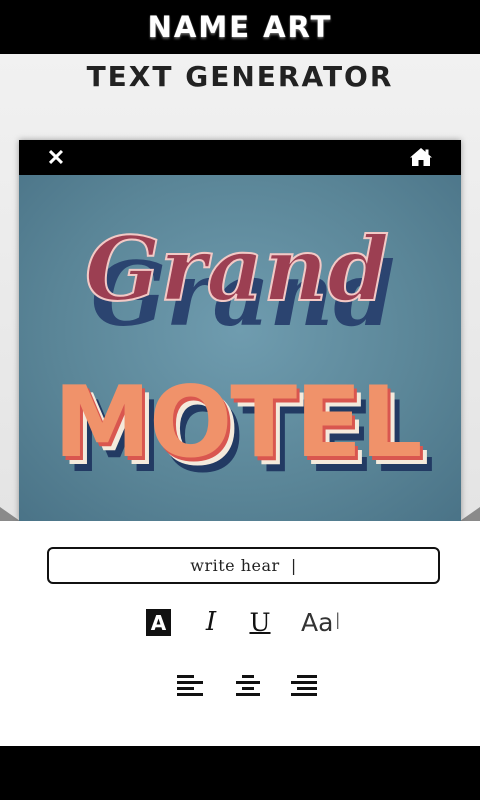 Image resolution: width=480 pixels, height=800 pixels. I want to click on app-header: NAME ART, so click(240, 27).